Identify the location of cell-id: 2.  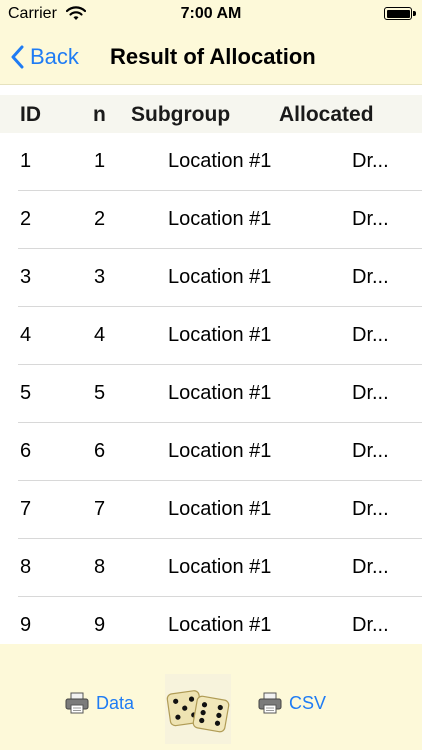
(26, 219).